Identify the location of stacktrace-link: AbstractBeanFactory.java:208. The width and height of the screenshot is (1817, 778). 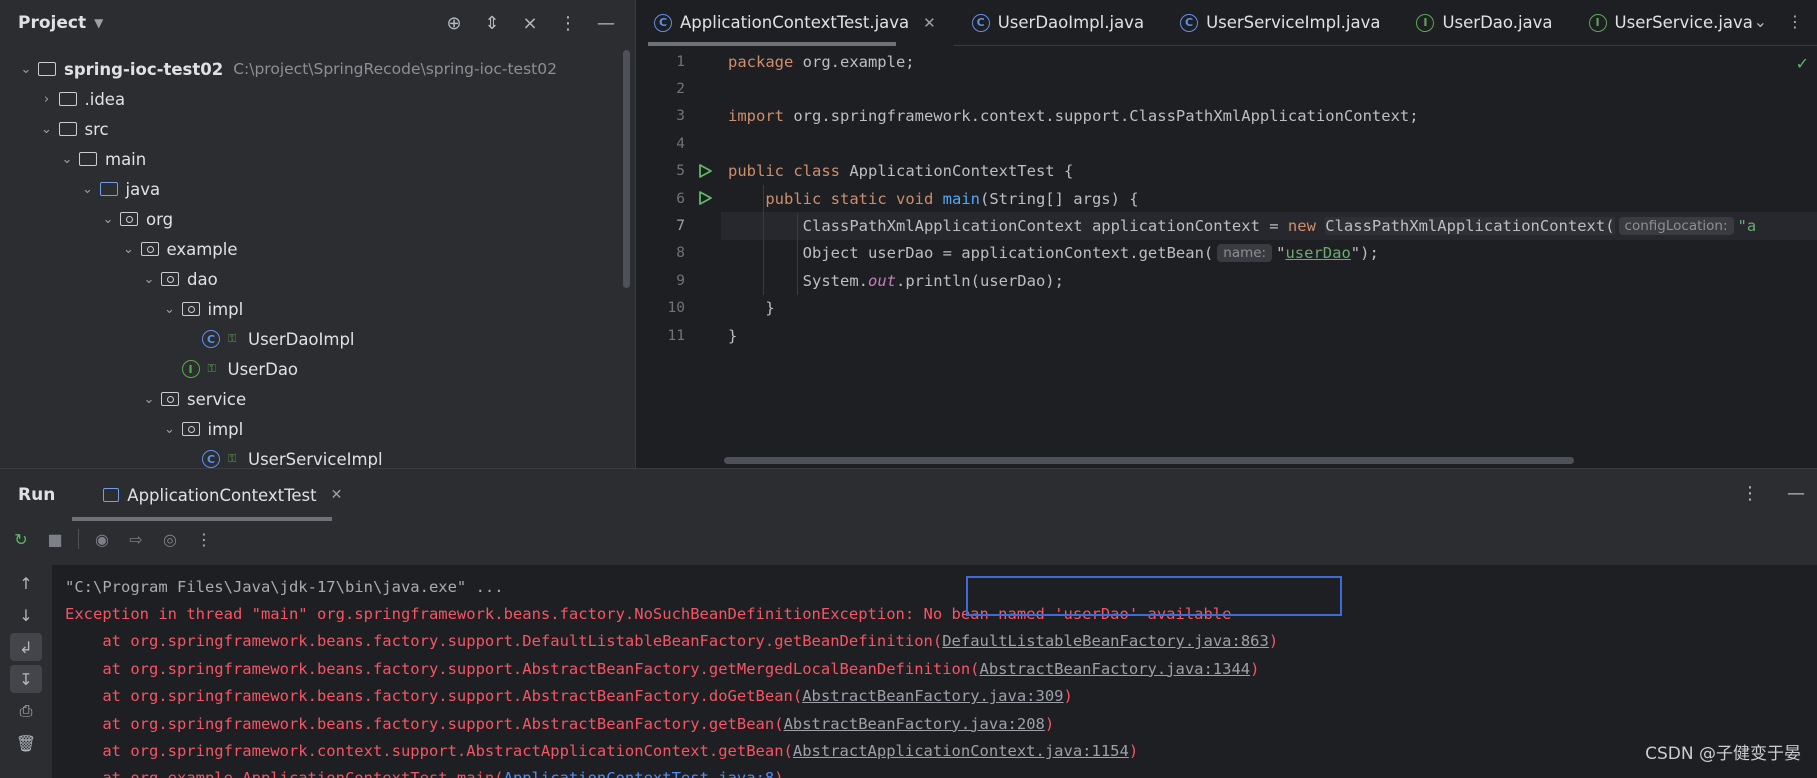
(914, 724).